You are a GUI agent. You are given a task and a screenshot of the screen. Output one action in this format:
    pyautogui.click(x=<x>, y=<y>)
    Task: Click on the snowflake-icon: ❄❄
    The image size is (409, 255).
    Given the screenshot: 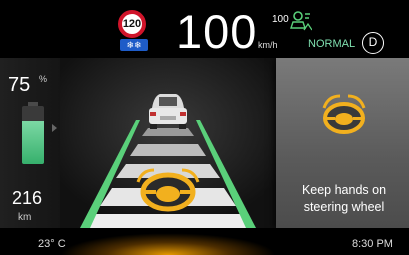 What is the action you would take?
    pyautogui.click(x=134, y=45)
    